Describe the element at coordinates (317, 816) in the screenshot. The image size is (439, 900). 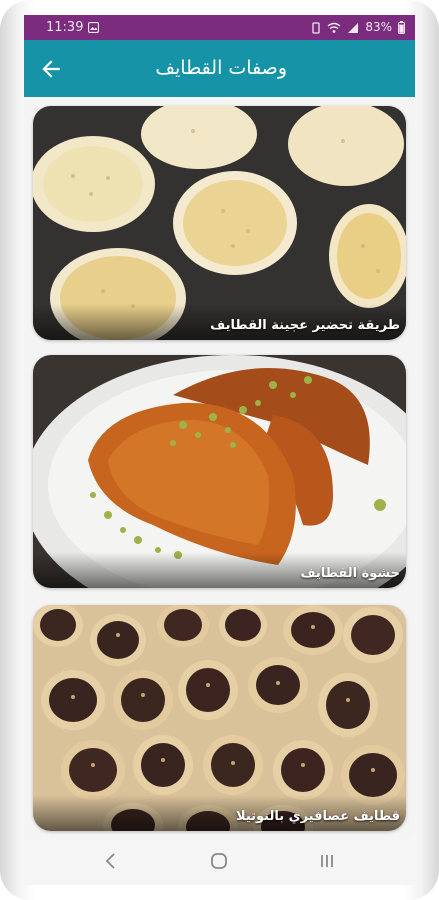
I see `card-title: قطايف عصافيري بالنوتيلا` at that location.